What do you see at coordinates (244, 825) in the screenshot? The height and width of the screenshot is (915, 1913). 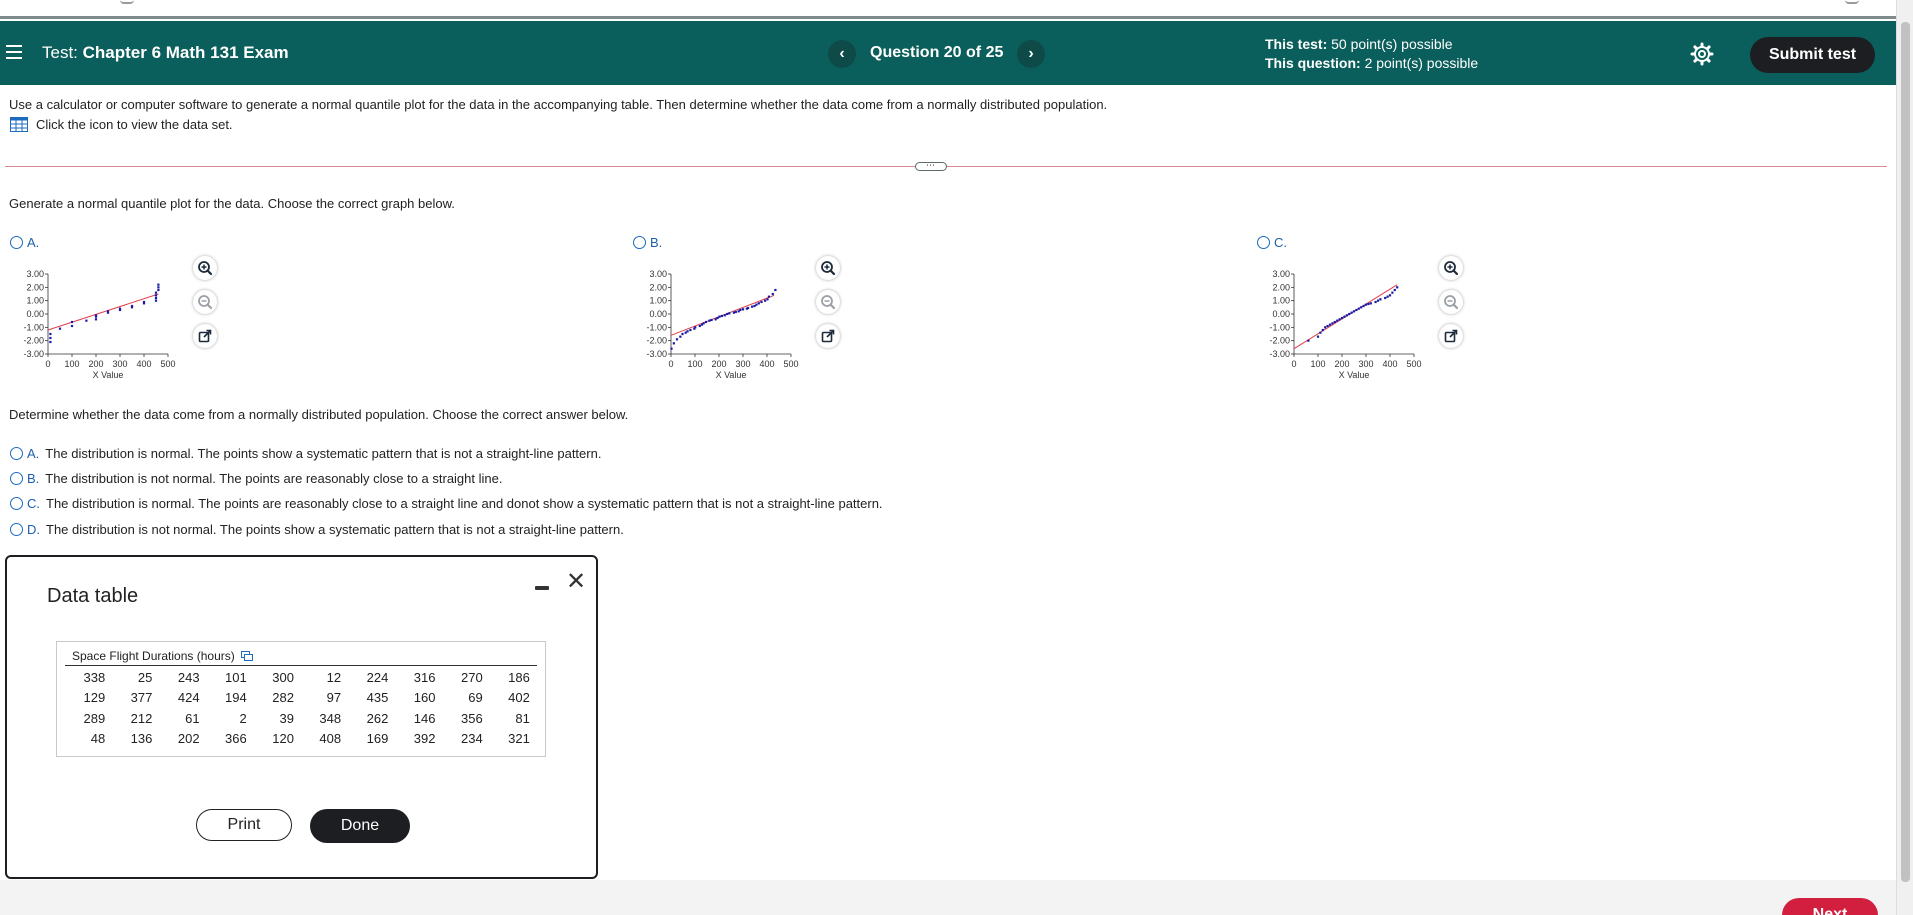 I see `print-button: Print` at bounding box center [244, 825].